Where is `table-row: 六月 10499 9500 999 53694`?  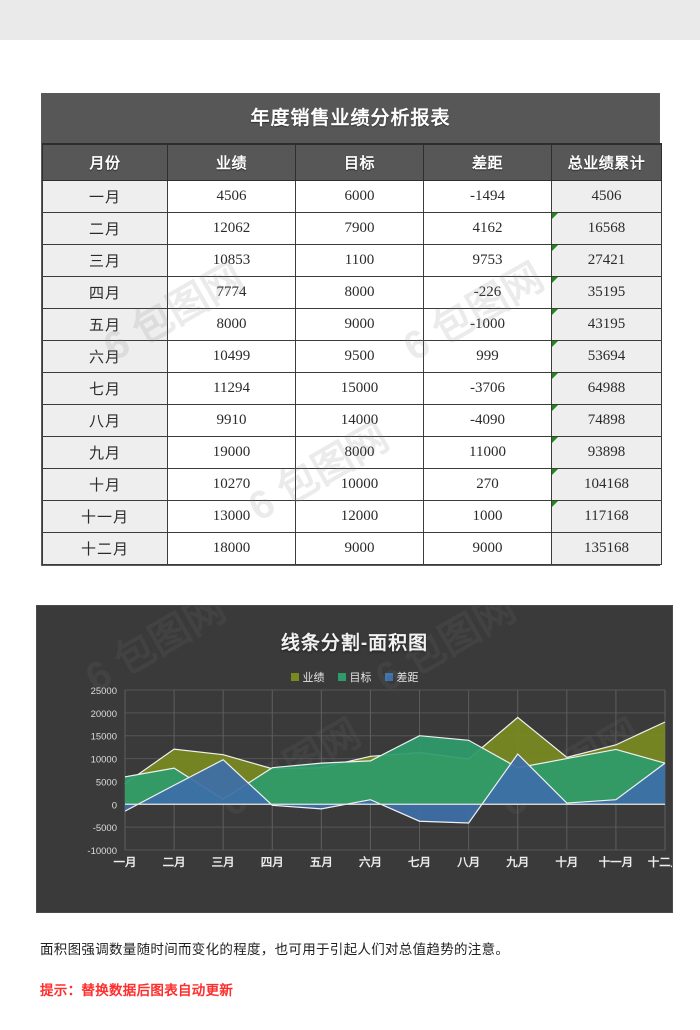
table-row: 六月 10499 9500 999 53694 is located at coordinates (352, 356).